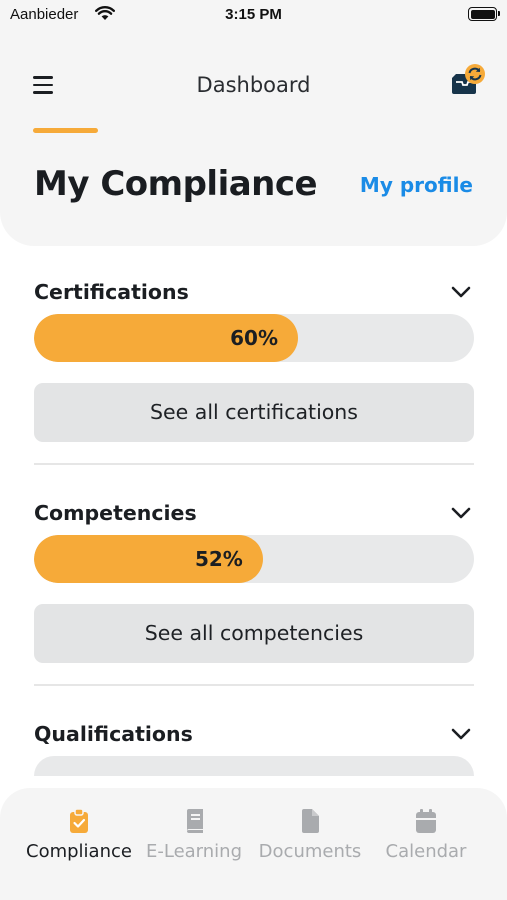  What do you see at coordinates (254, 766) in the screenshot?
I see `progress-bar` at bounding box center [254, 766].